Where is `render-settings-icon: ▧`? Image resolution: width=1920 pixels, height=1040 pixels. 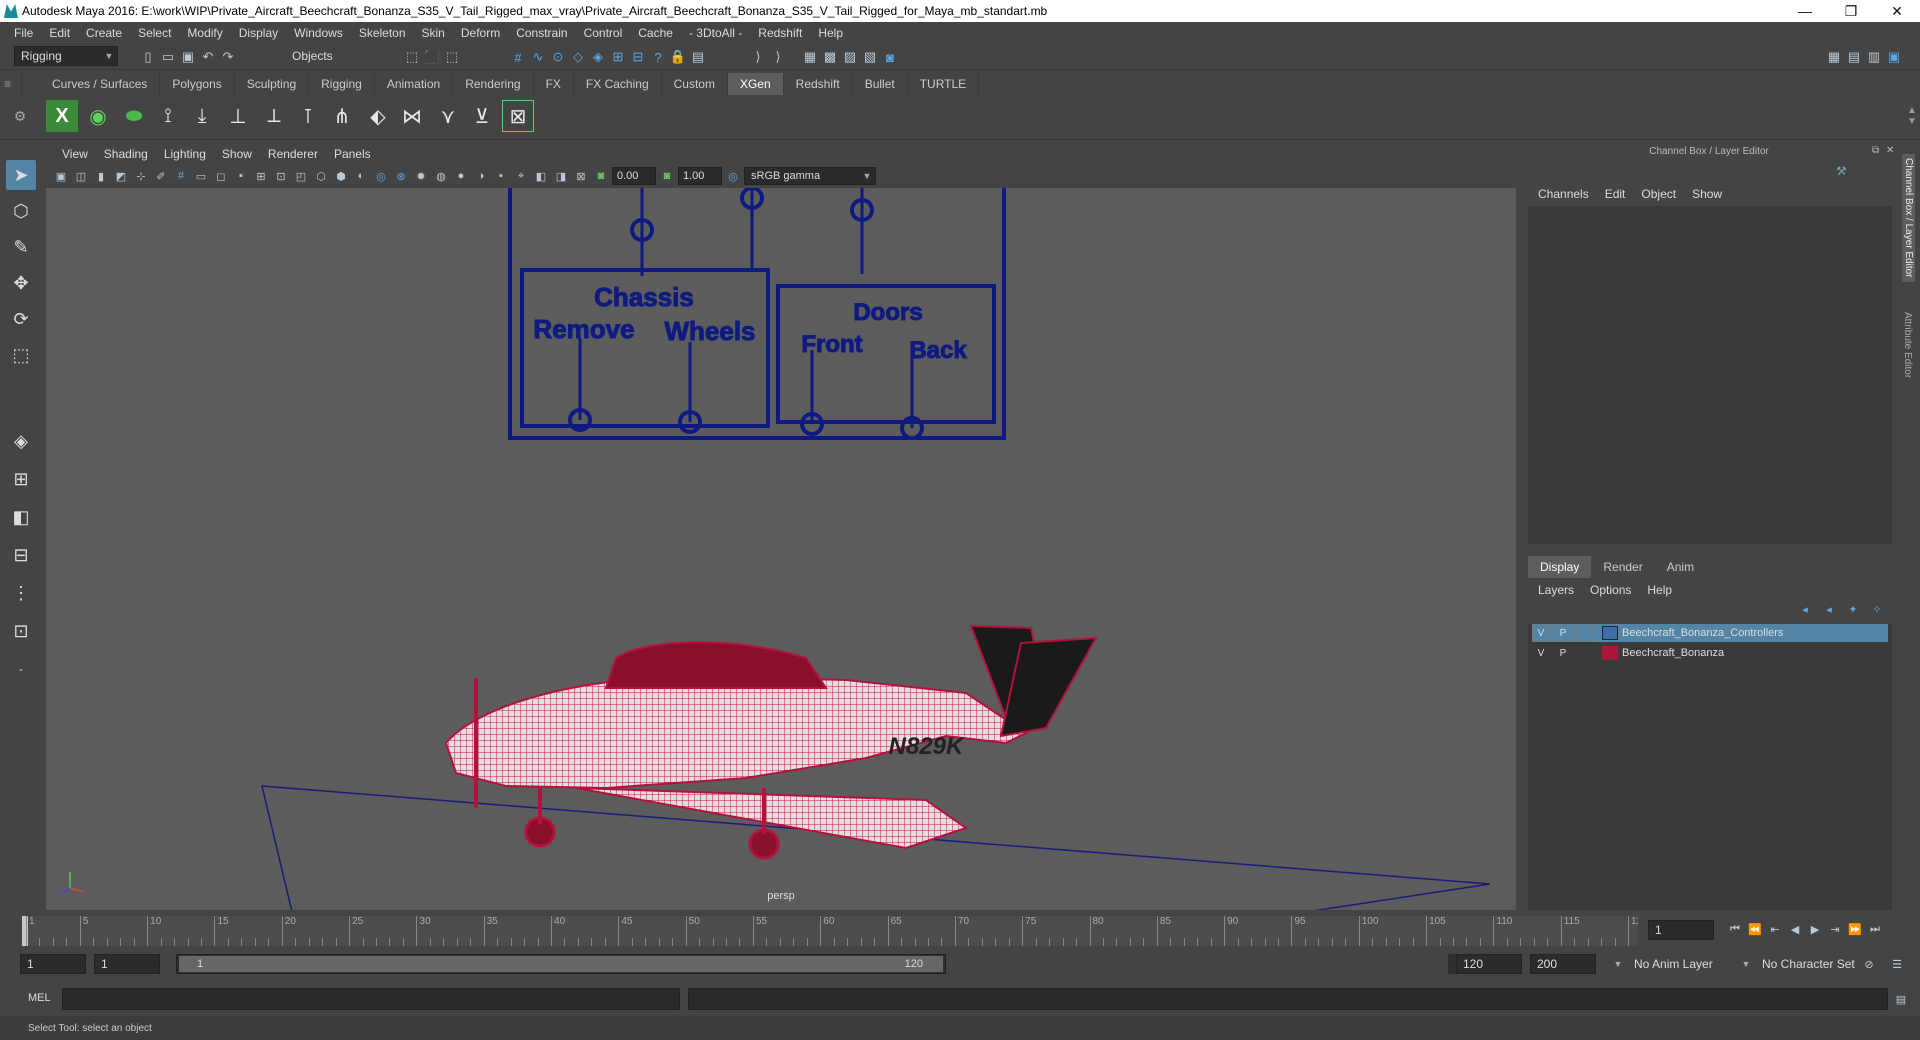
render-settings-icon: ▧ is located at coordinates (870, 57).